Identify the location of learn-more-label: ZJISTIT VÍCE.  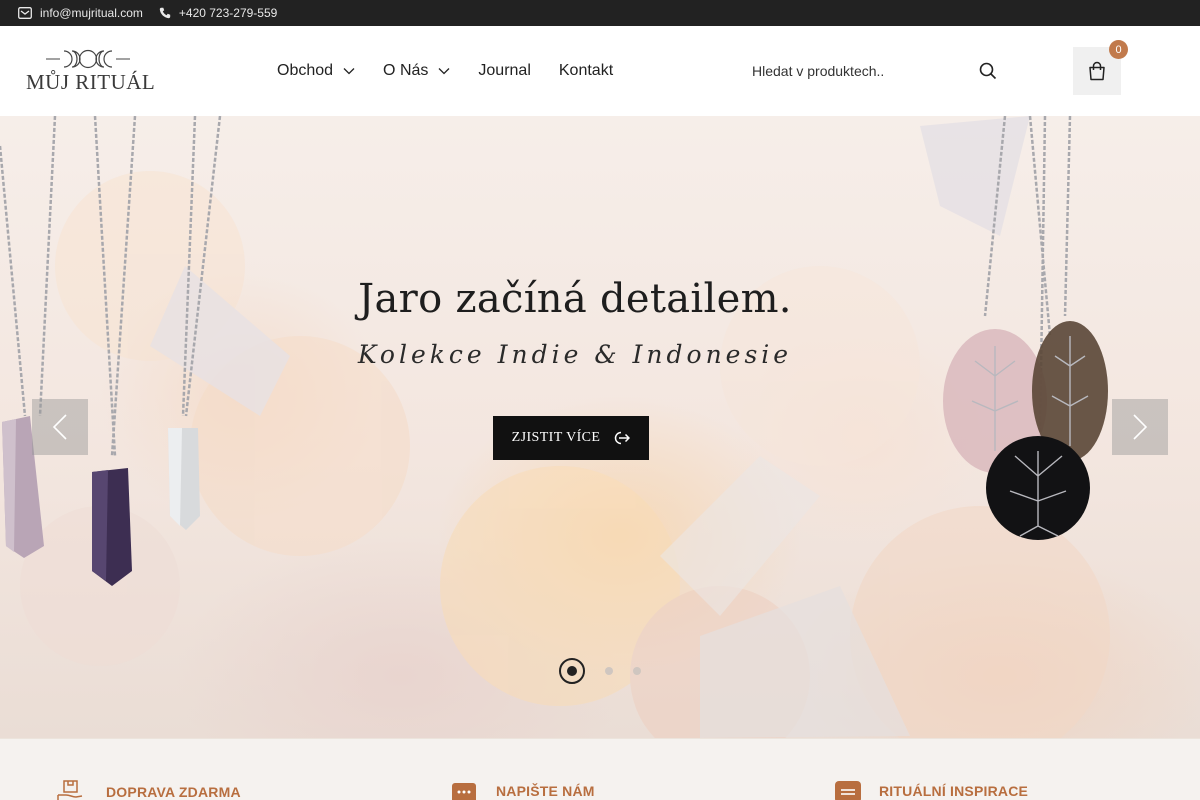
(556, 437).